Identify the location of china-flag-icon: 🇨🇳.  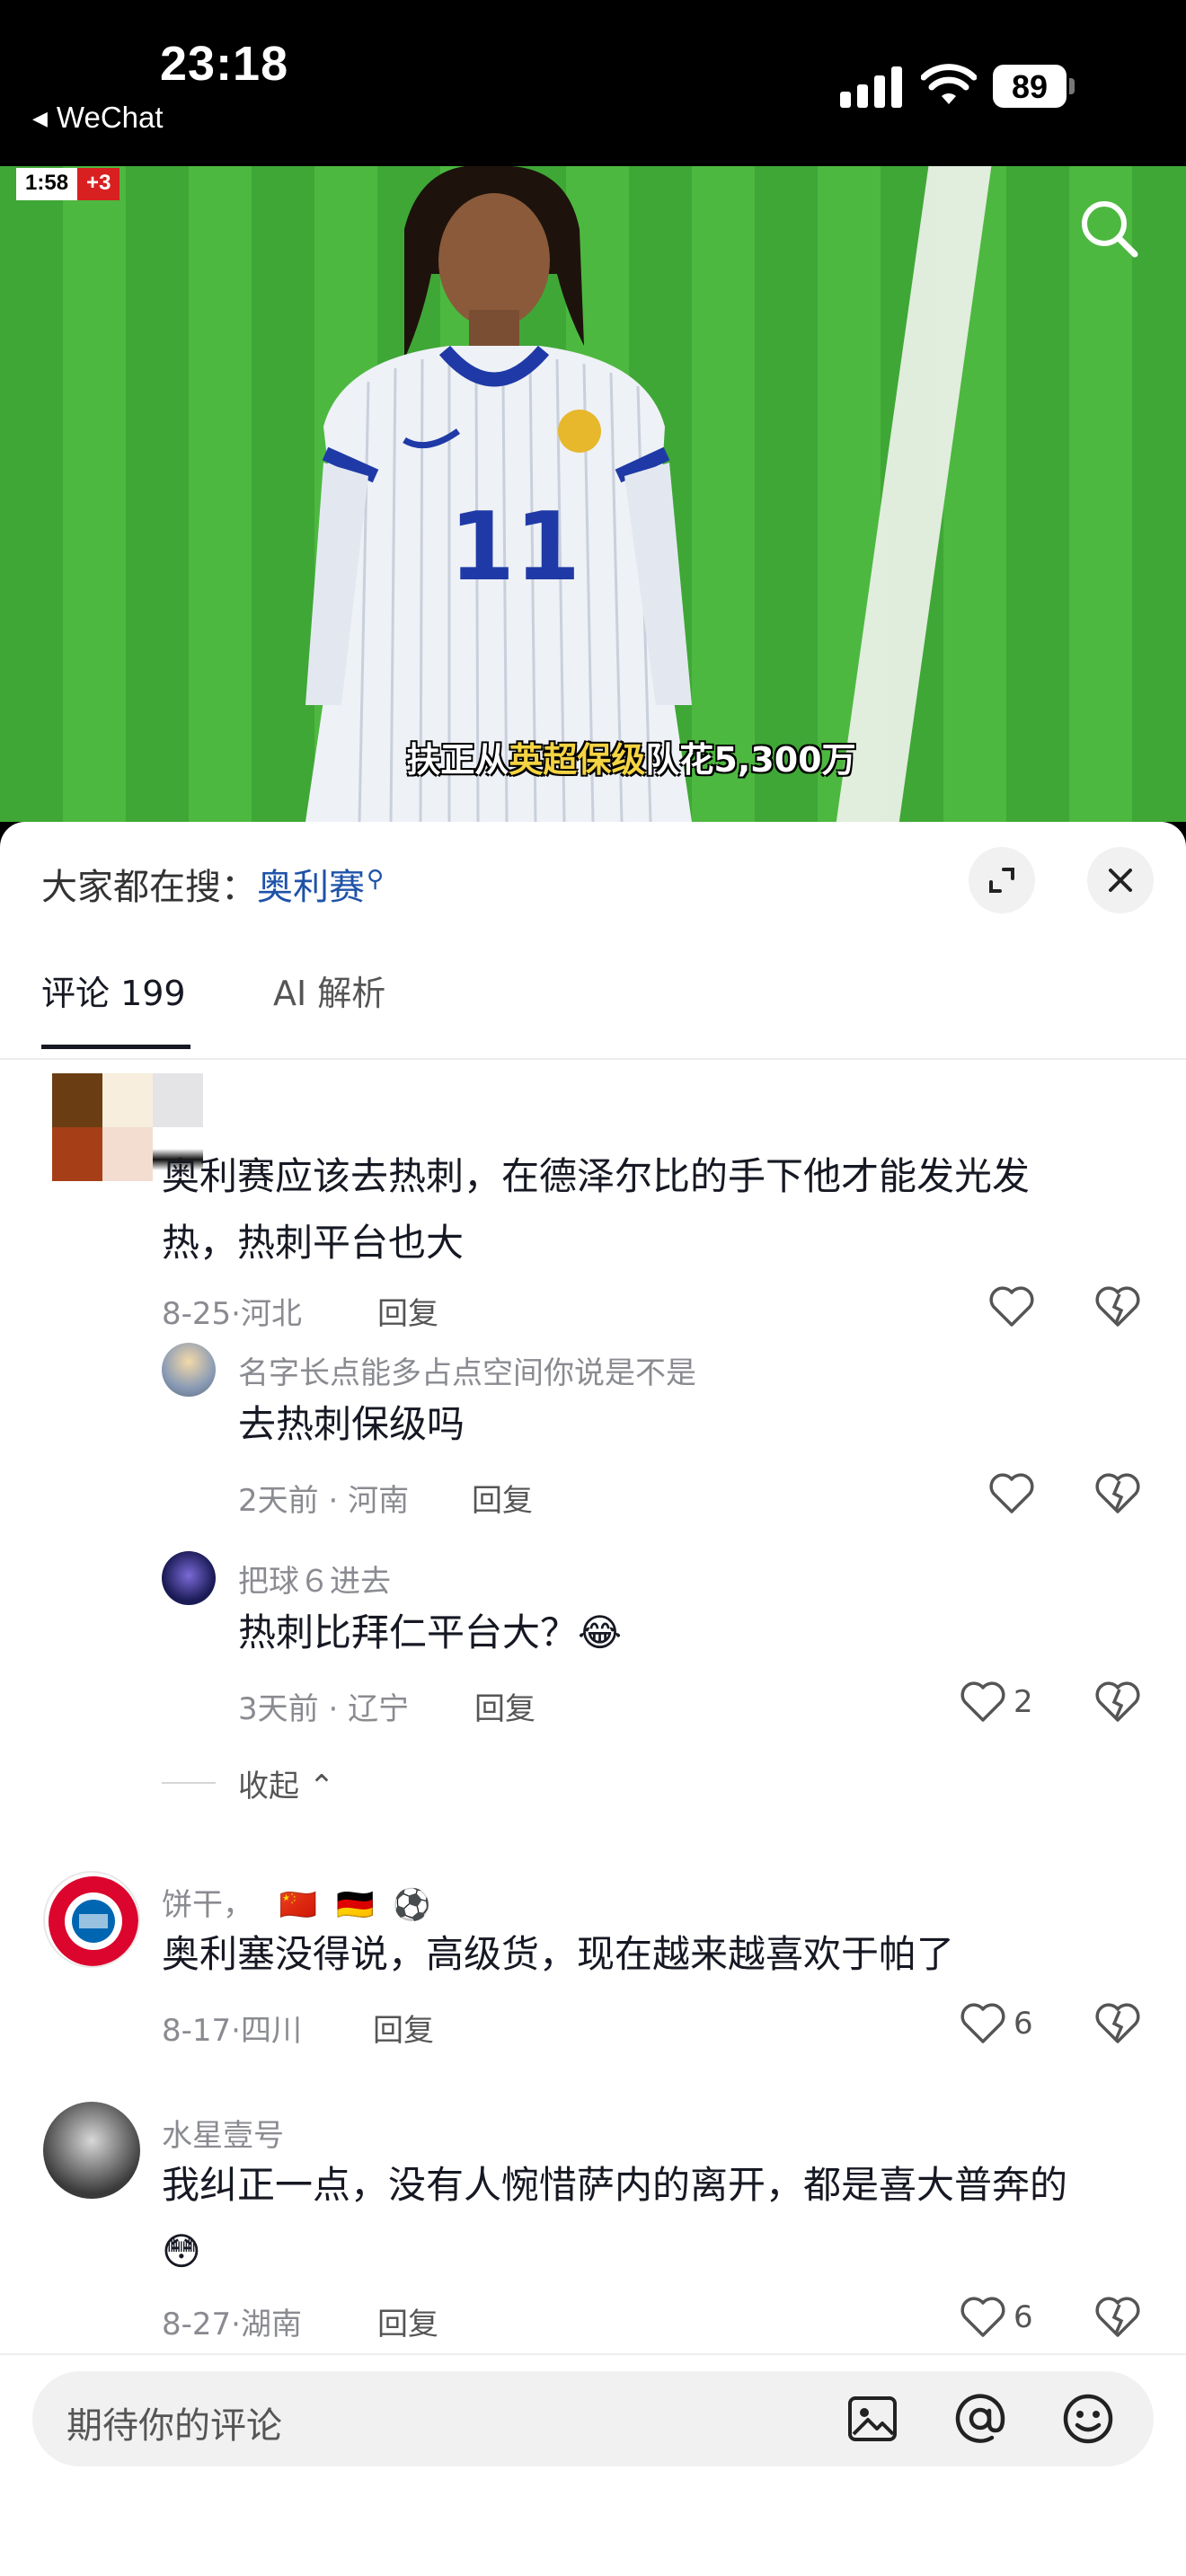
(298, 1905).